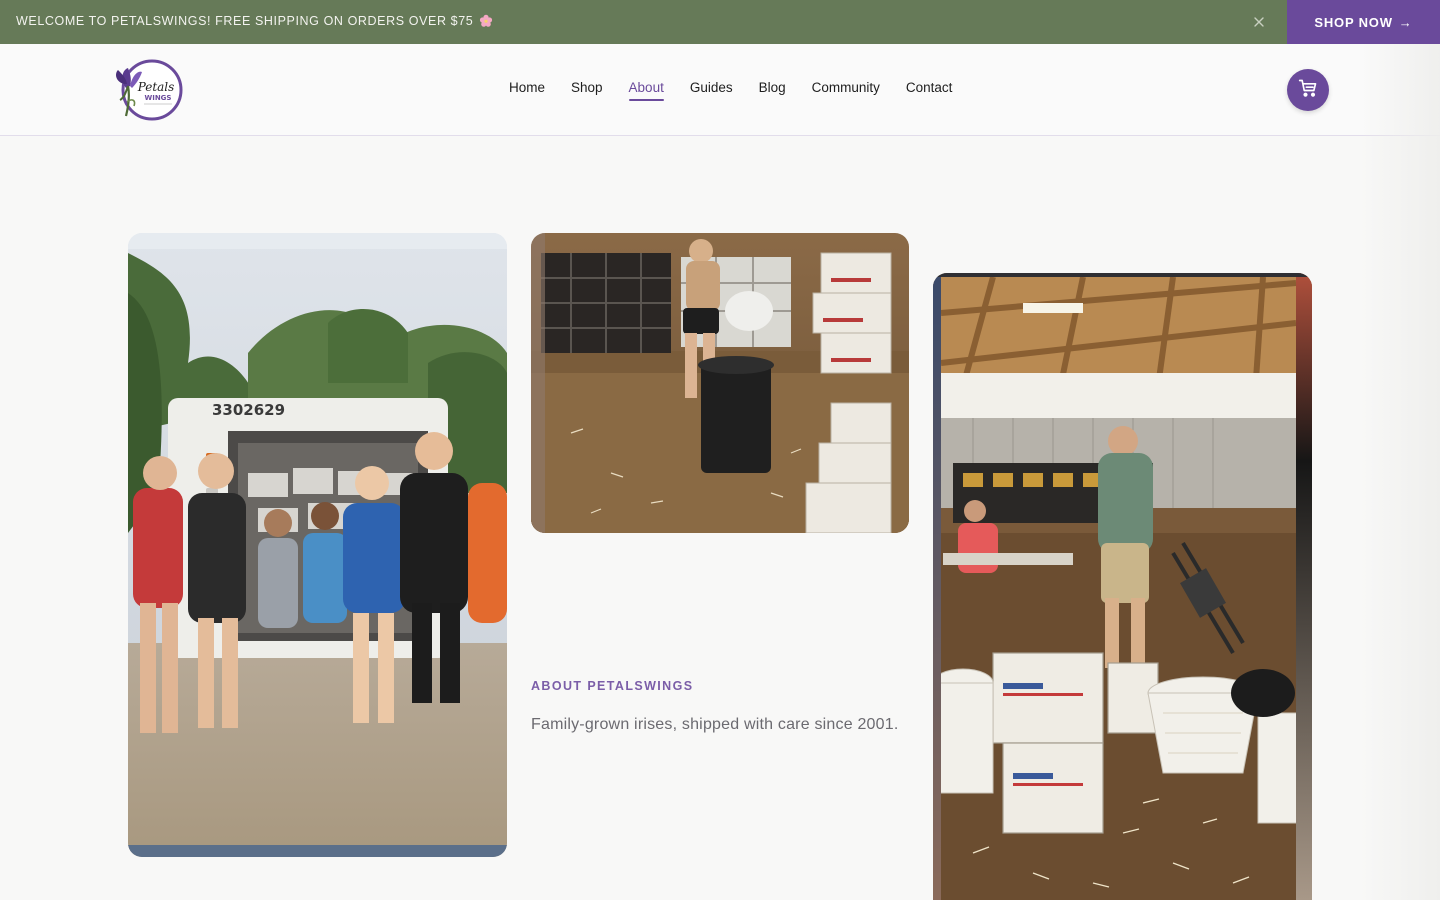 This screenshot has width=1440, height=900. What do you see at coordinates (527, 87) in the screenshot?
I see `nav-home: Home` at bounding box center [527, 87].